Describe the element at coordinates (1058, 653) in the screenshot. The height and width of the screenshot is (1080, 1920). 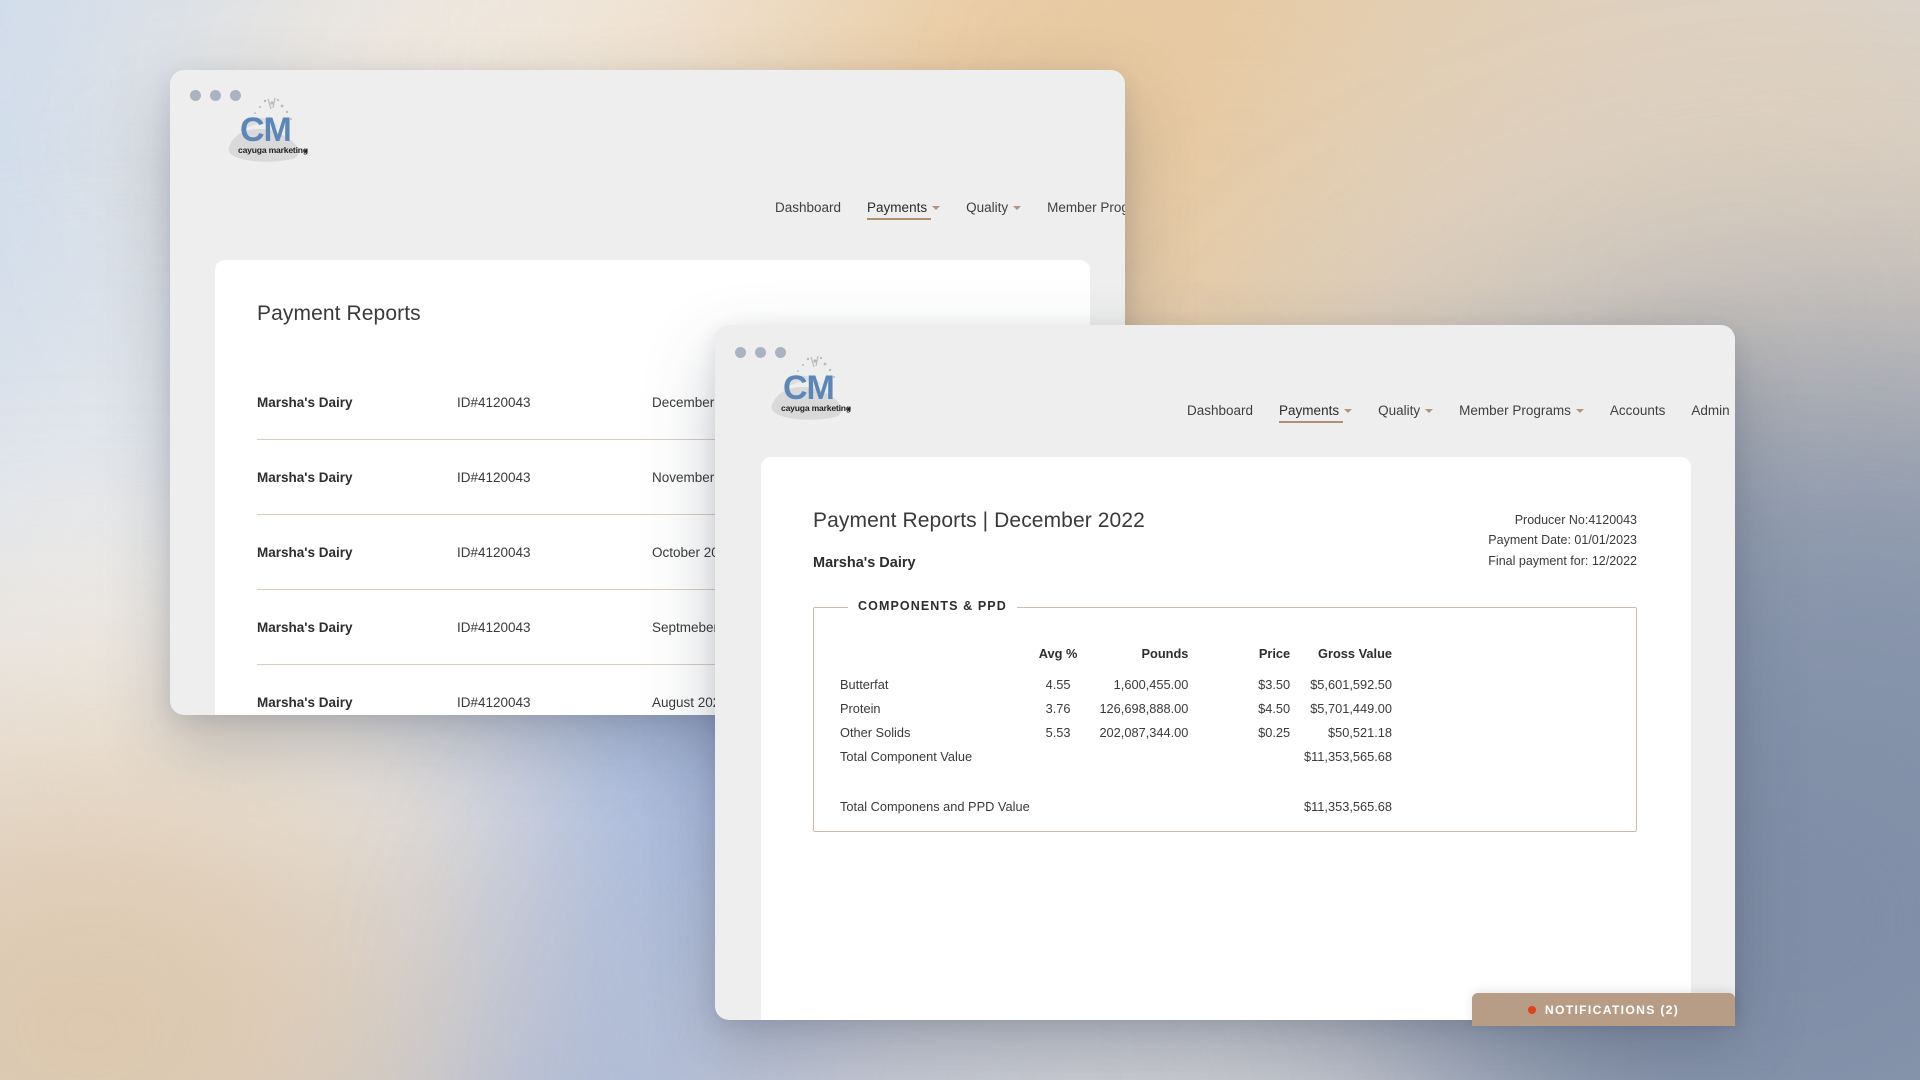
I see `col-header-avg-percent: Avg %` at that location.